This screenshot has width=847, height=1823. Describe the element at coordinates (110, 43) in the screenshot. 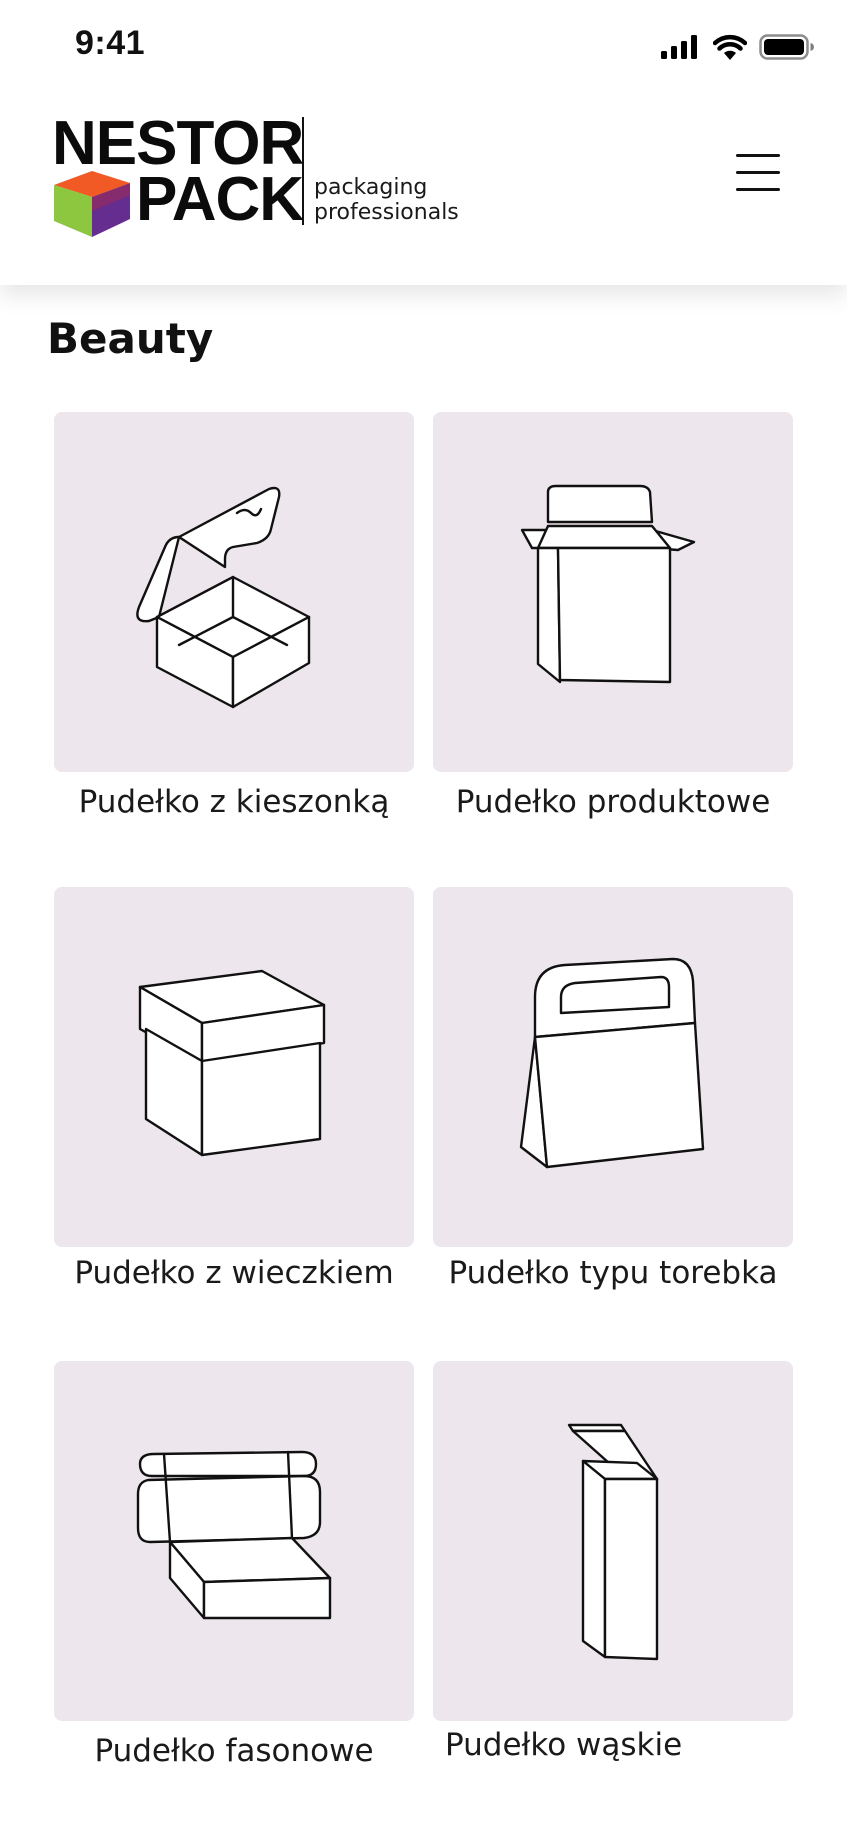

I see `status-time: 9:41` at that location.